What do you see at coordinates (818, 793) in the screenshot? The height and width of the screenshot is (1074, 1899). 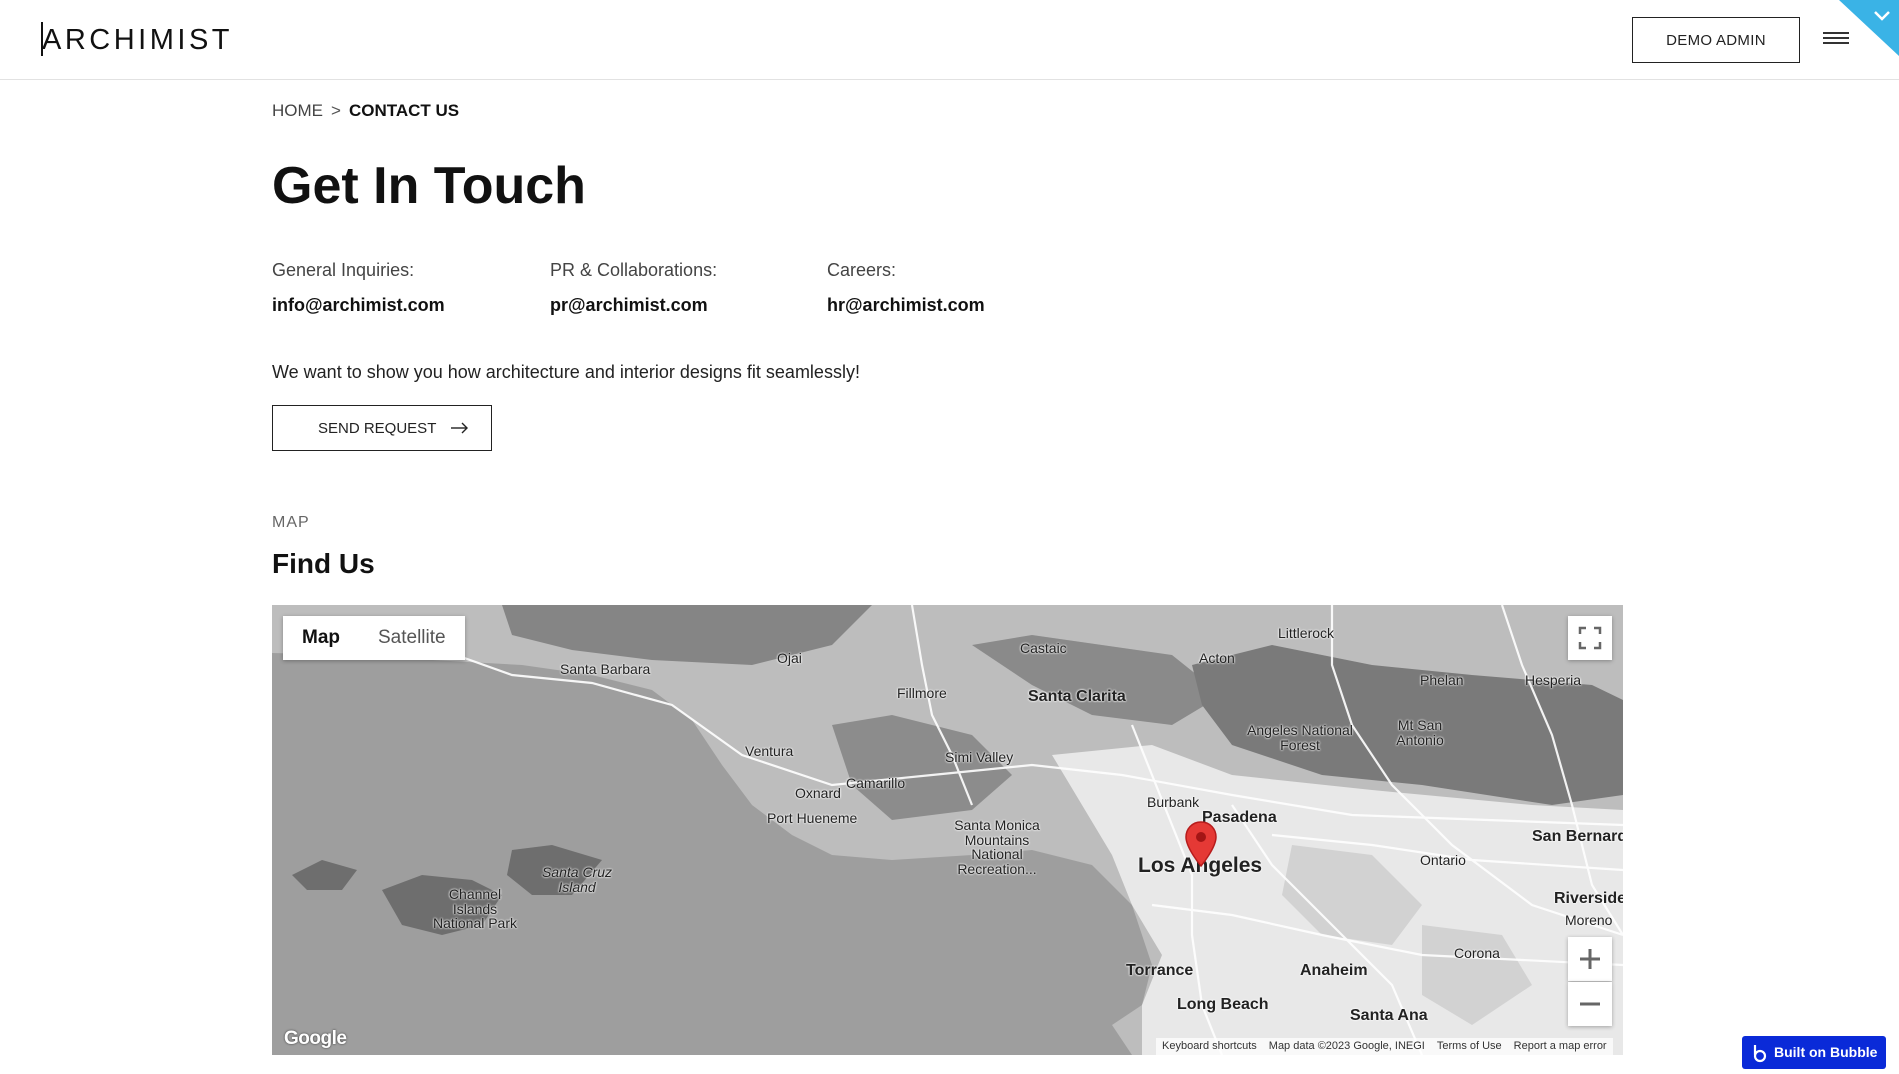 I see `map-place-label: Oxnard` at bounding box center [818, 793].